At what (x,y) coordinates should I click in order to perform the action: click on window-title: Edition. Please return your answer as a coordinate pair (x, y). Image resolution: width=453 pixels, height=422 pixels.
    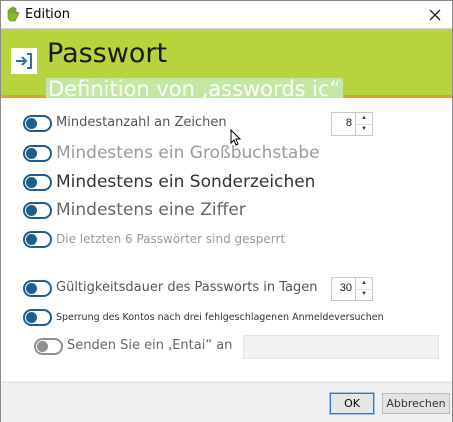
    Looking at the image, I should click on (47, 14).